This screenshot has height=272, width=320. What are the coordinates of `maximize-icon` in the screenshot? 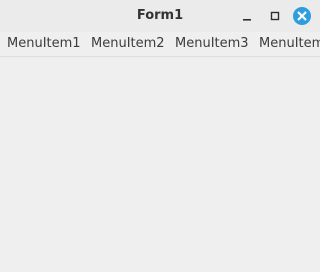 It's located at (275, 16).